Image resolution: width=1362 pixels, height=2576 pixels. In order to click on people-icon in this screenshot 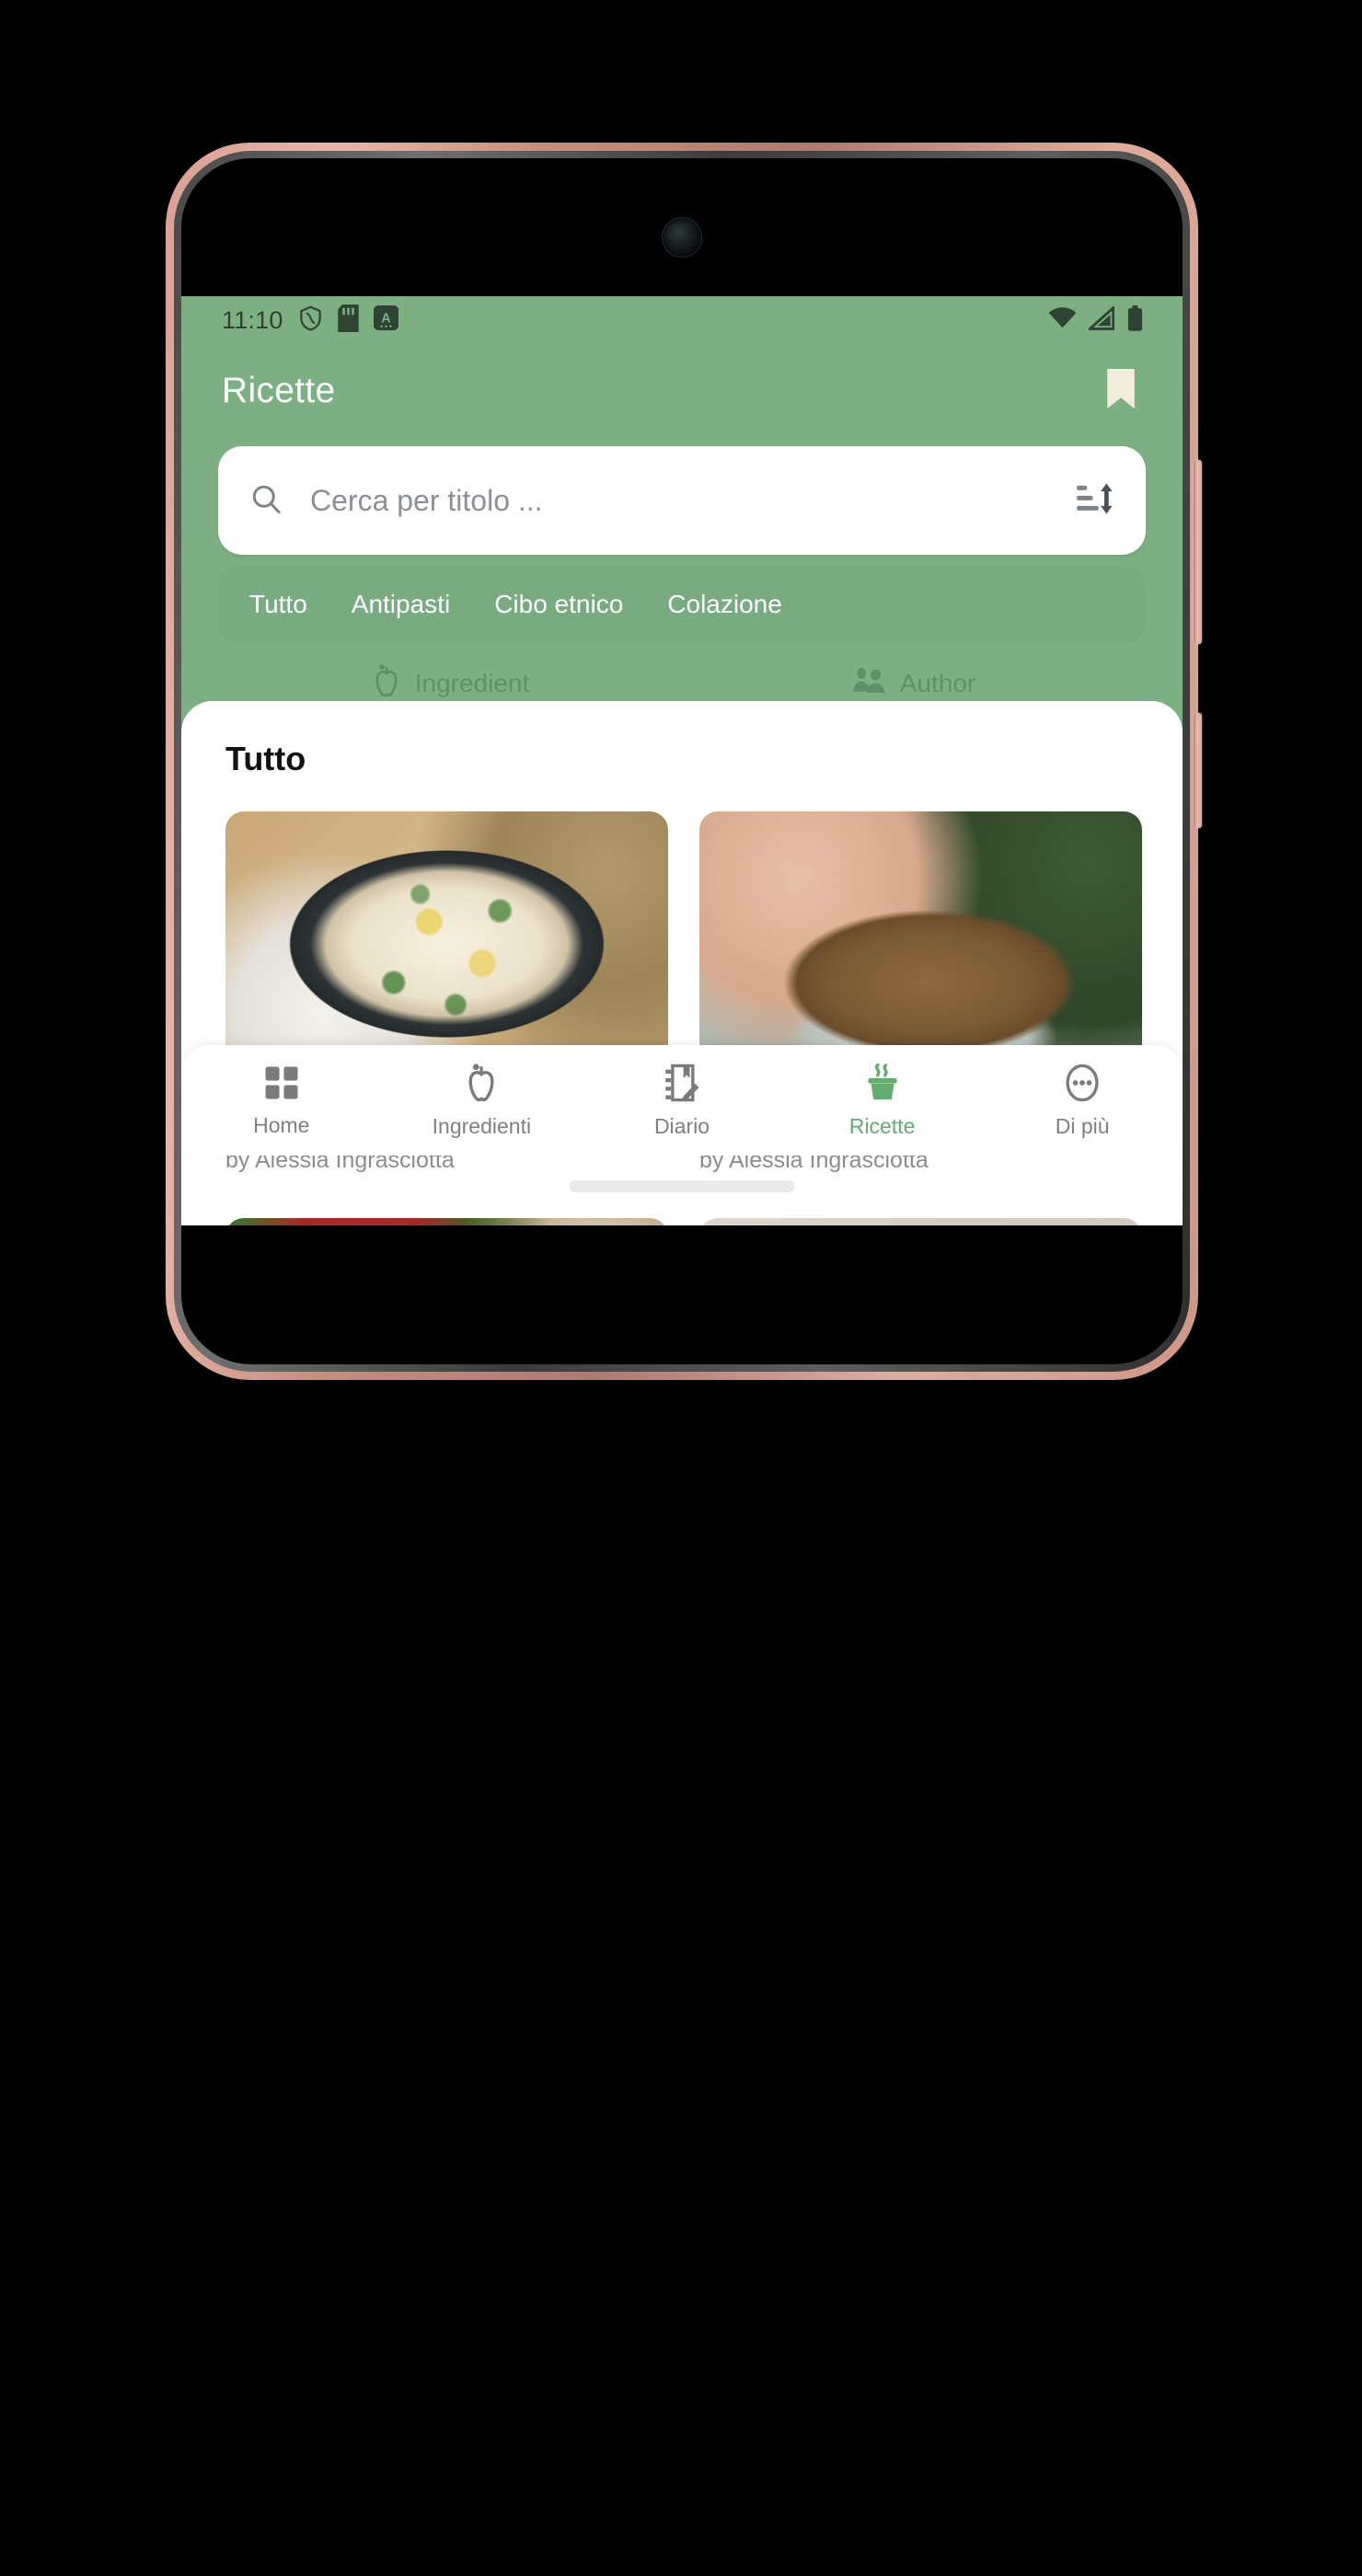, I will do `click(870, 684)`.